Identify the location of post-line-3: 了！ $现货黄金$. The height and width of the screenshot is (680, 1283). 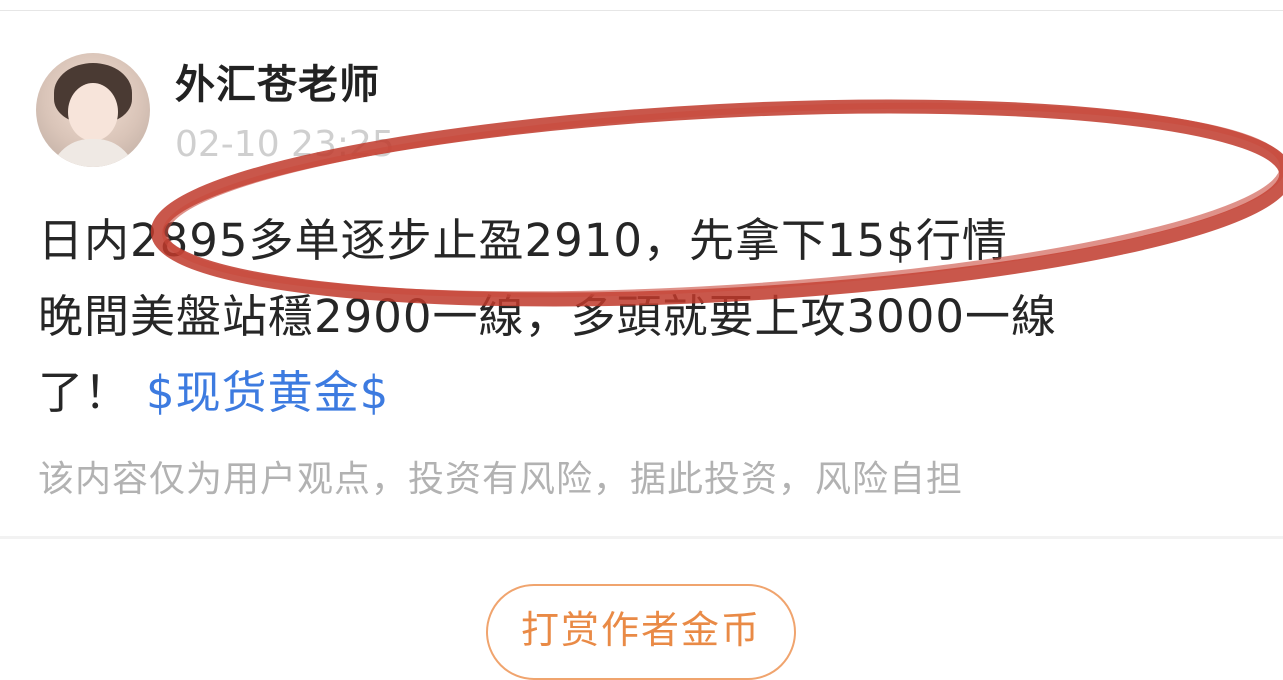
(653, 393).